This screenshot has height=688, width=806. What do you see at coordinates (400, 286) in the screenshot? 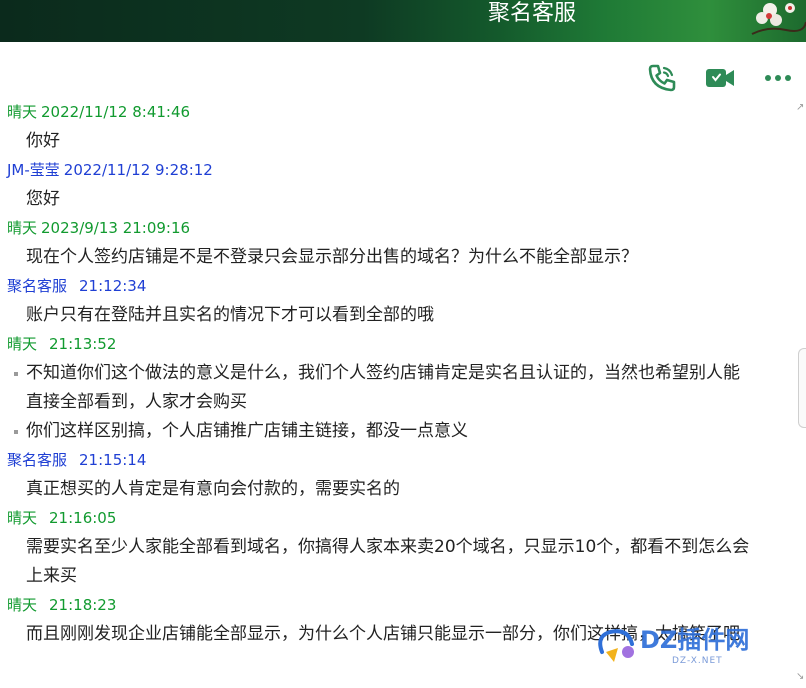
I see `message-meta: 聚名客服 21:12:34` at bounding box center [400, 286].